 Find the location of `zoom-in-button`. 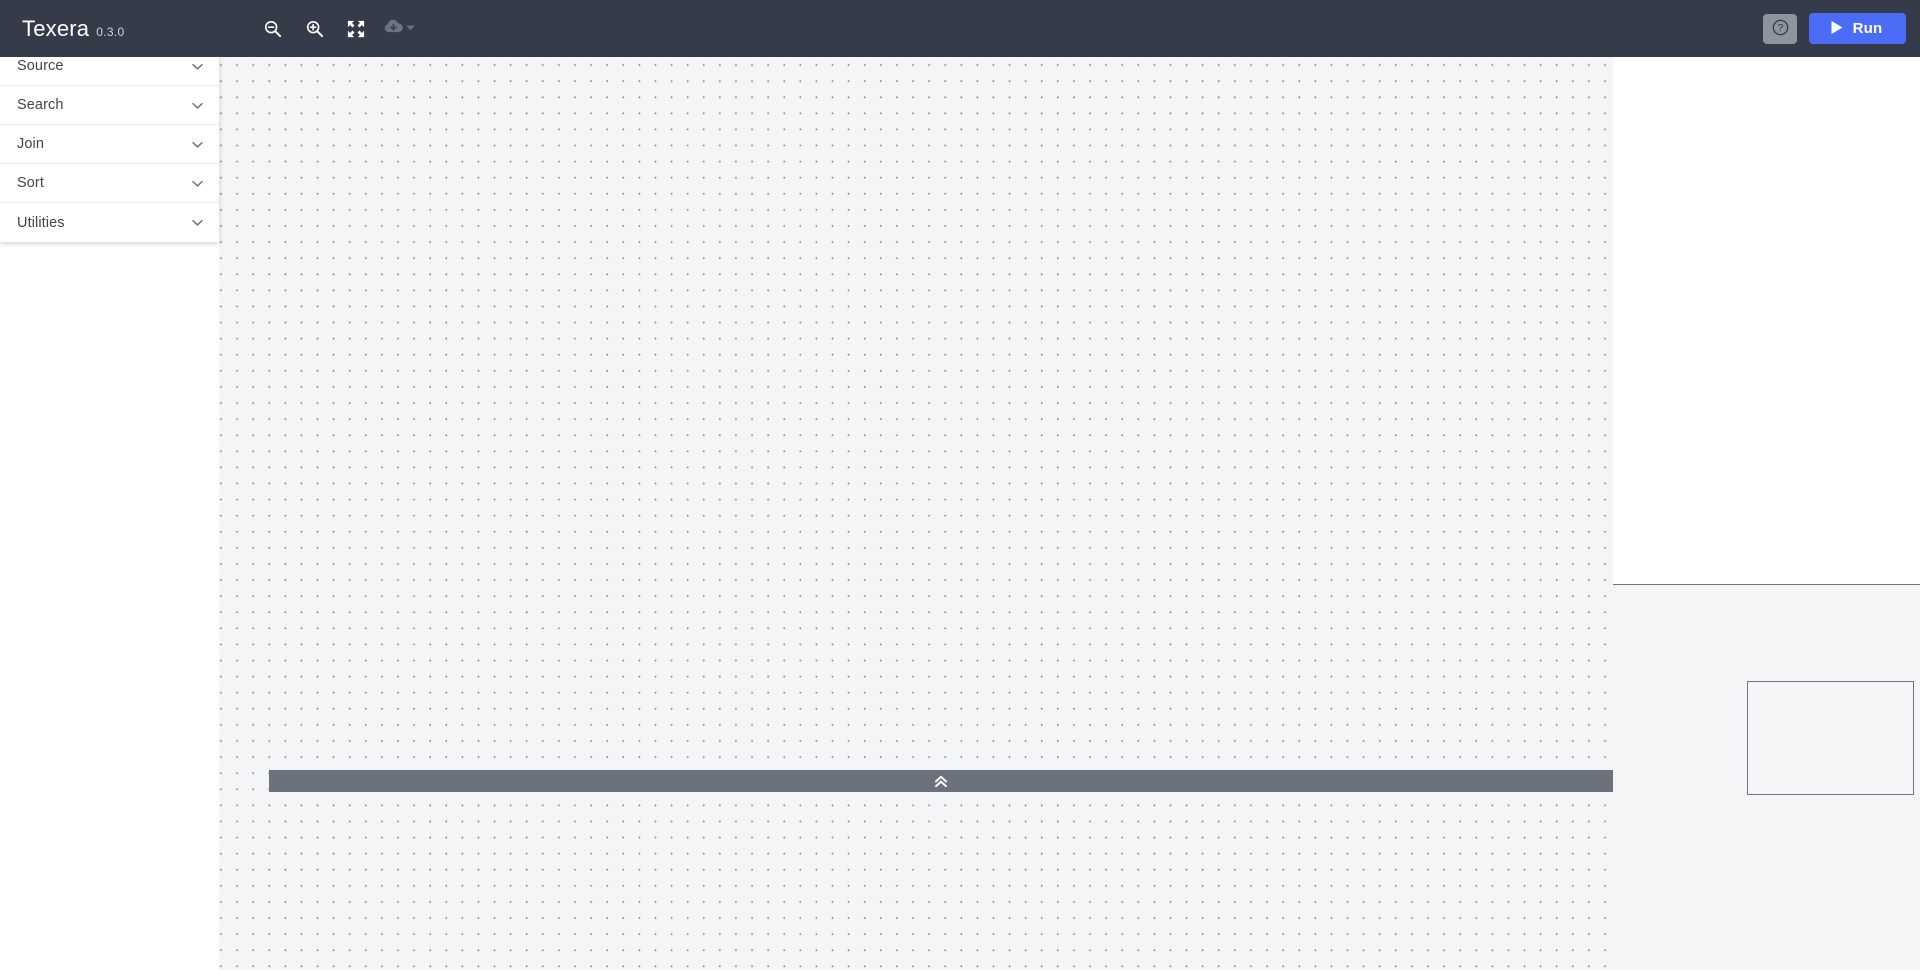

zoom-in-button is located at coordinates (314, 29).